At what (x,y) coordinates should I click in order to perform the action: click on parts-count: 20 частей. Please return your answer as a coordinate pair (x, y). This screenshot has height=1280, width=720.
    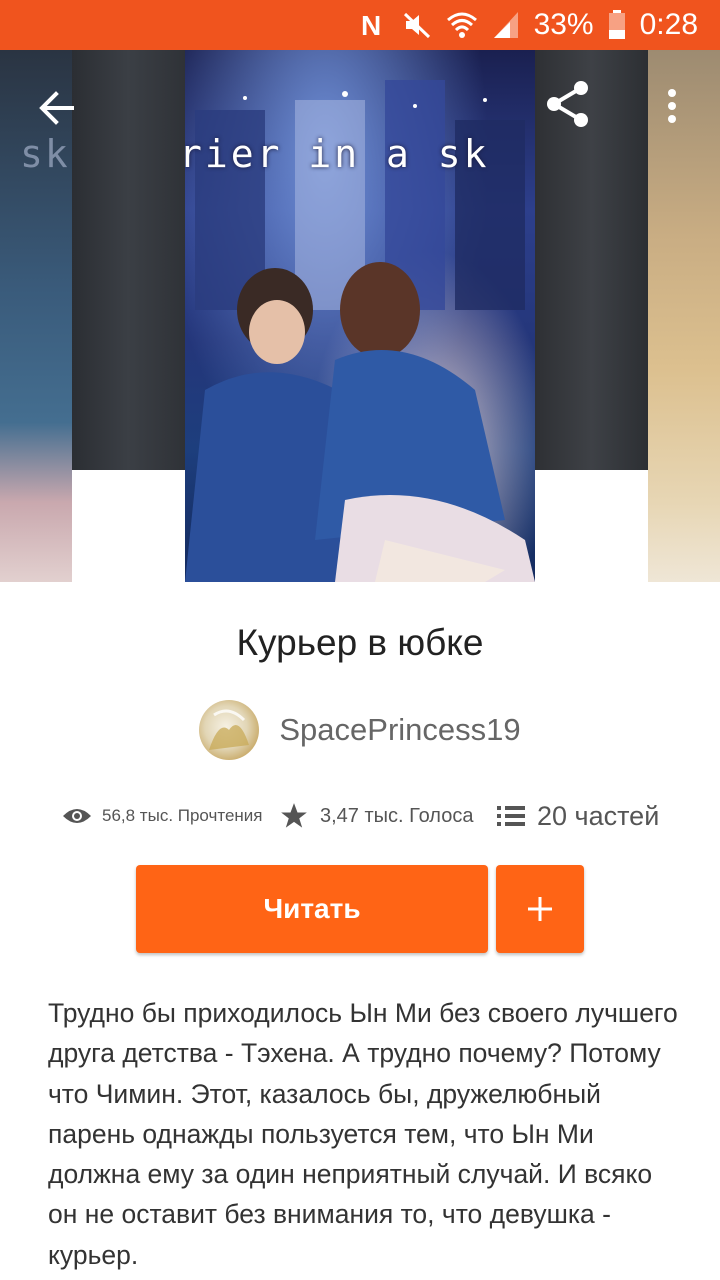
    Looking at the image, I should click on (598, 816).